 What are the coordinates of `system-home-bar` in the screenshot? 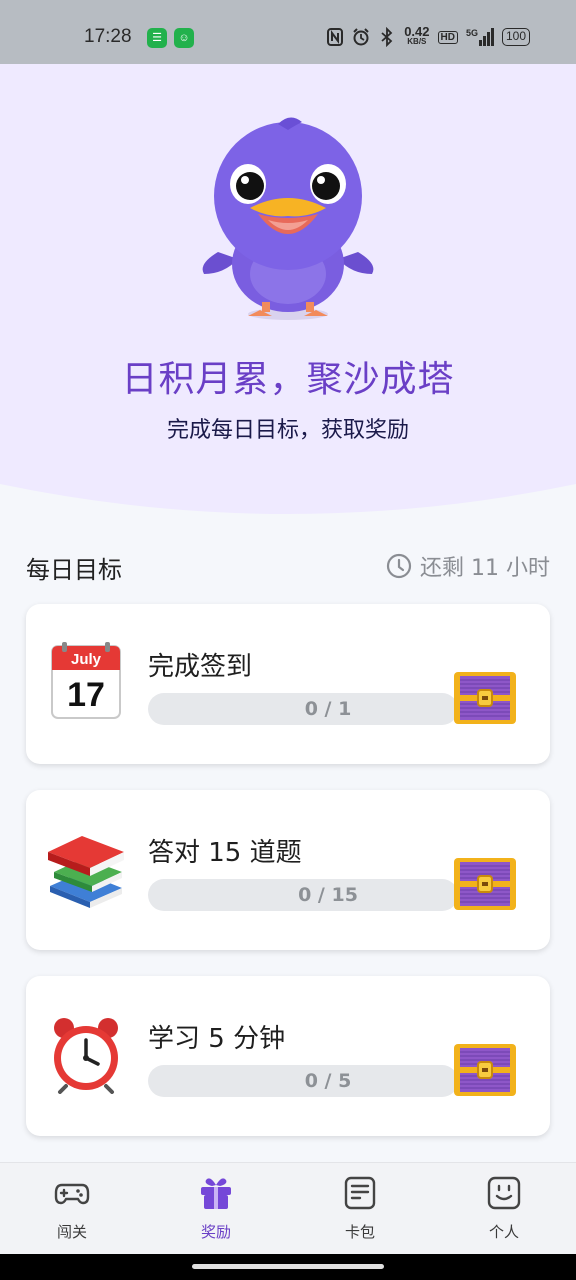 It's located at (288, 1267).